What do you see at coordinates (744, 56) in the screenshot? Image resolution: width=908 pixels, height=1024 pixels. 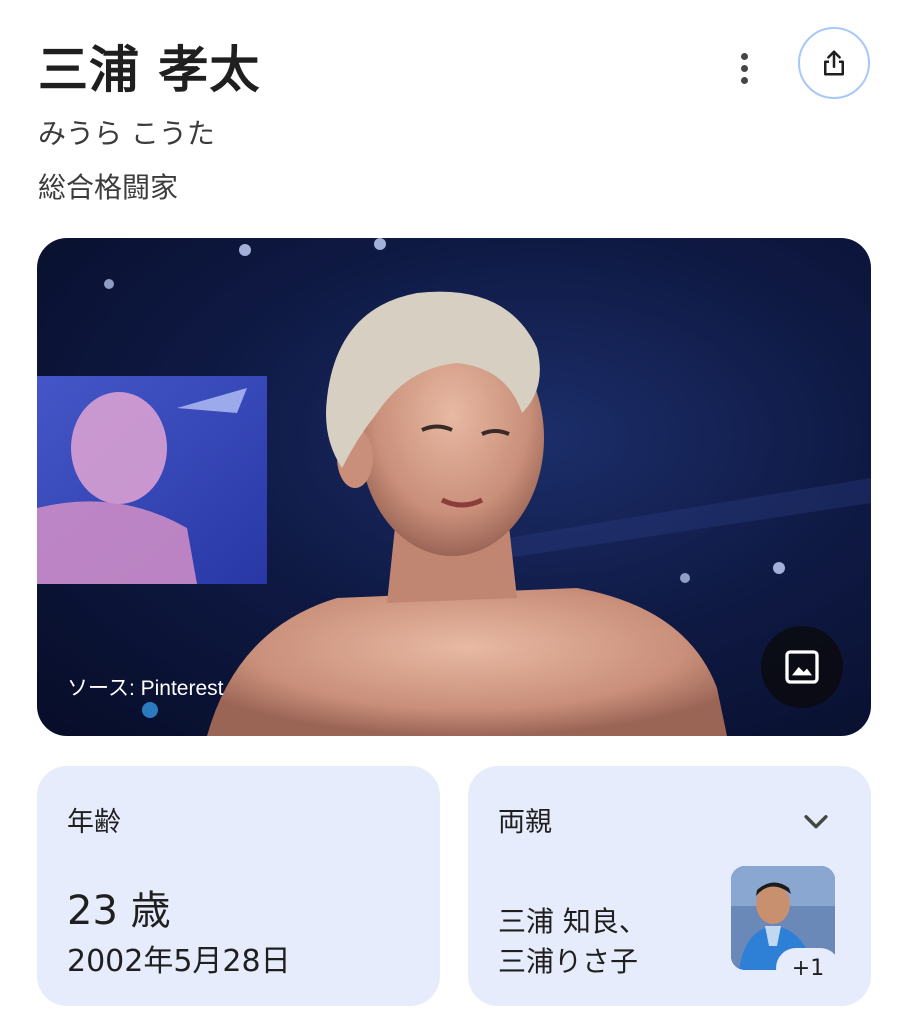 I see `more-vert-icon` at bounding box center [744, 56].